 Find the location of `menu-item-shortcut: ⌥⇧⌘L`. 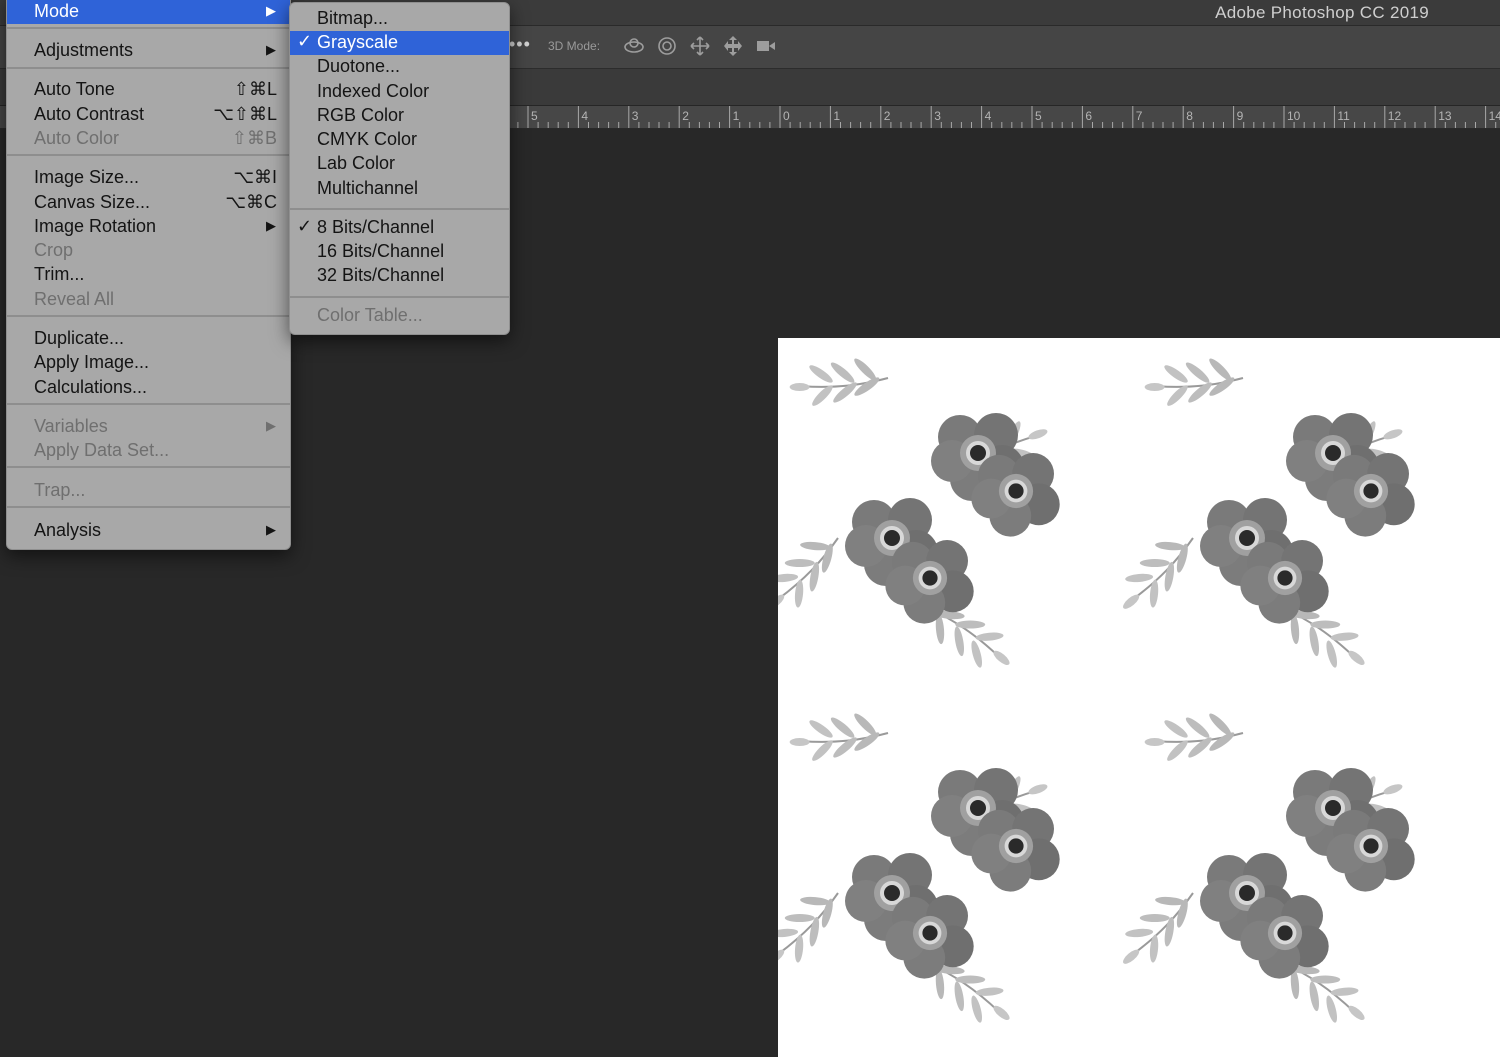

menu-item-shortcut: ⌥⇧⌘L is located at coordinates (245, 114).